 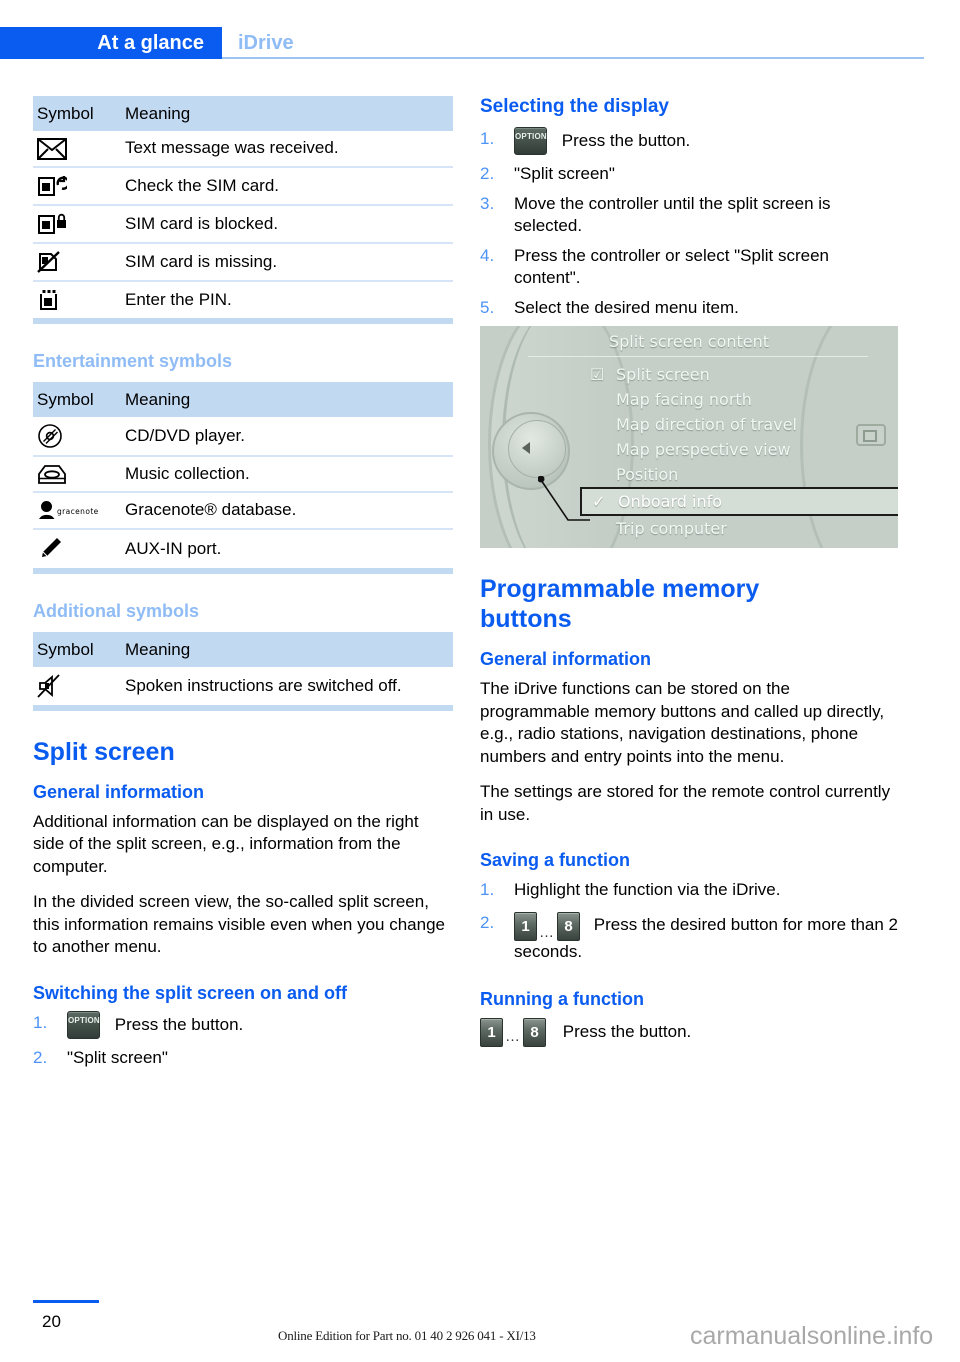 What do you see at coordinates (77, 436) in the screenshot?
I see `cd-dvd-icon` at bounding box center [77, 436].